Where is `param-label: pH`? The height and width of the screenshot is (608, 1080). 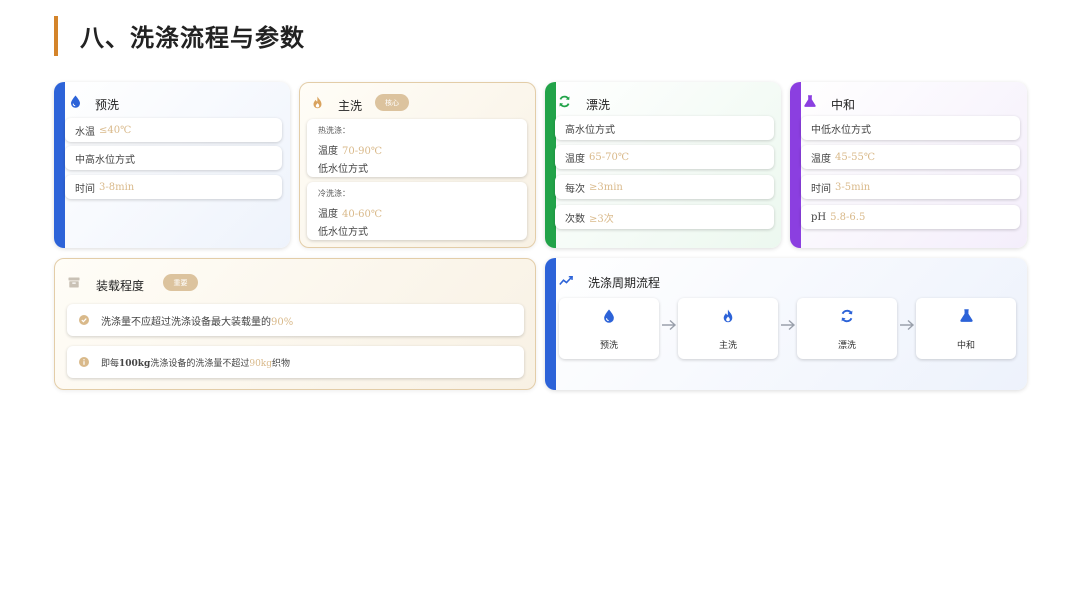 param-label: pH is located at coordinates (819, 217).